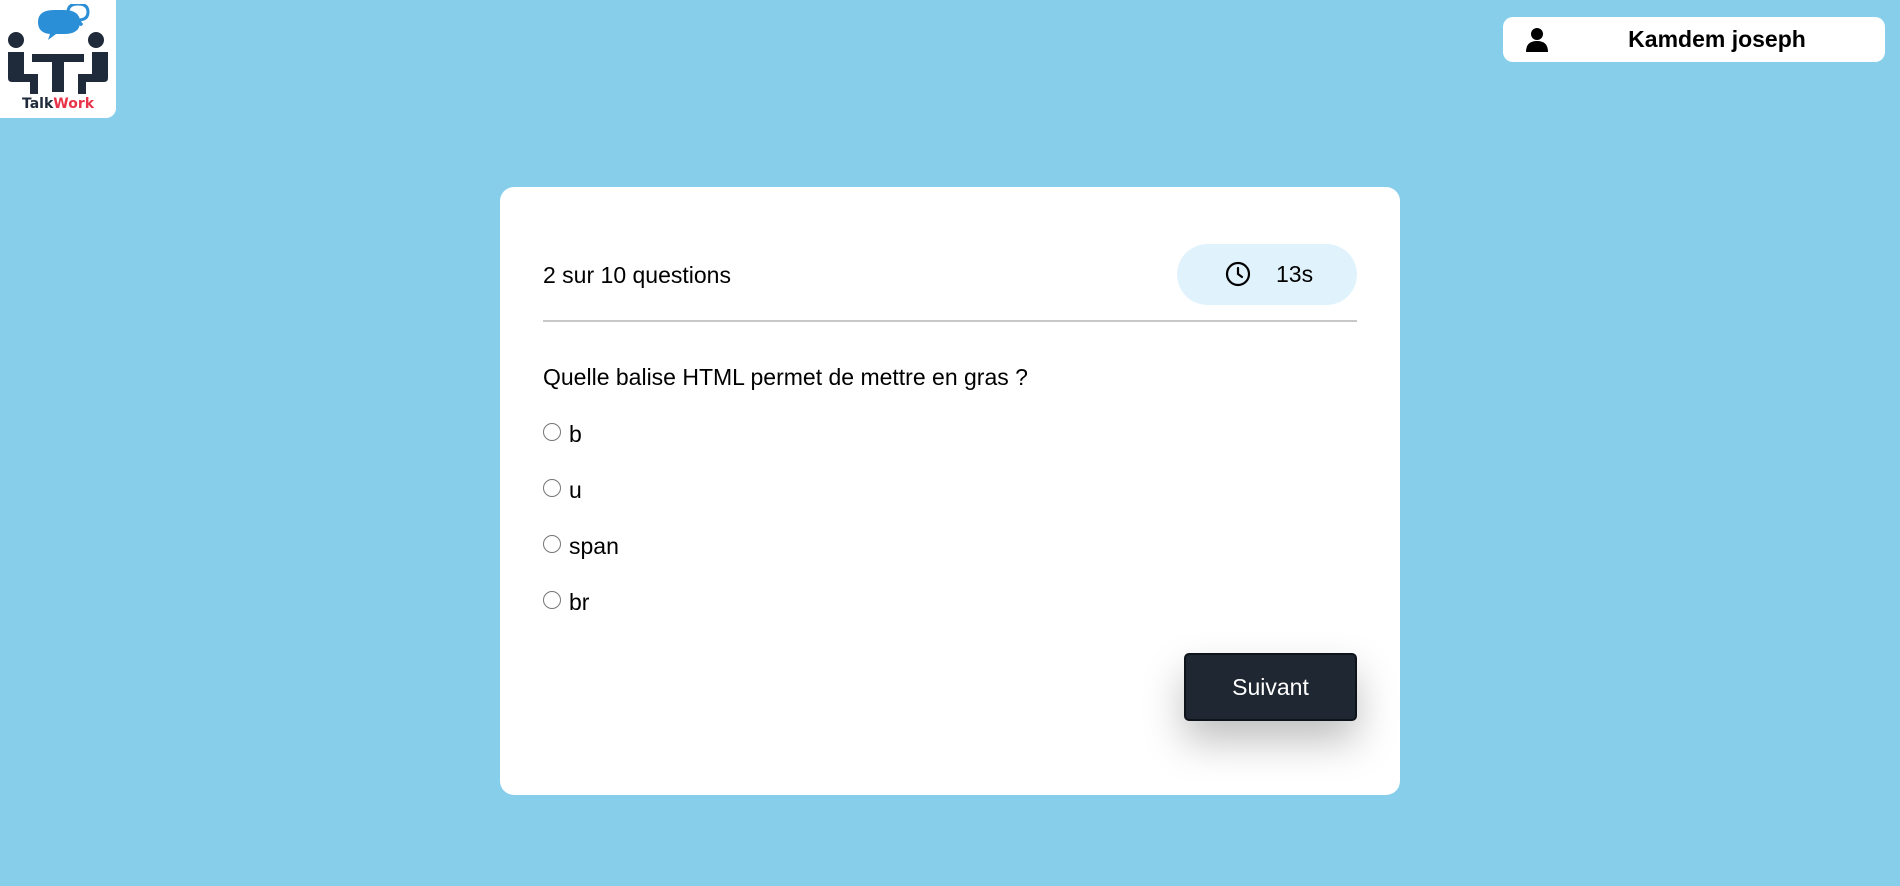  Describe the element at coordinates (637, 275) in the screenshot. I see `question-counter: 2 sur 10 questions` at that location.